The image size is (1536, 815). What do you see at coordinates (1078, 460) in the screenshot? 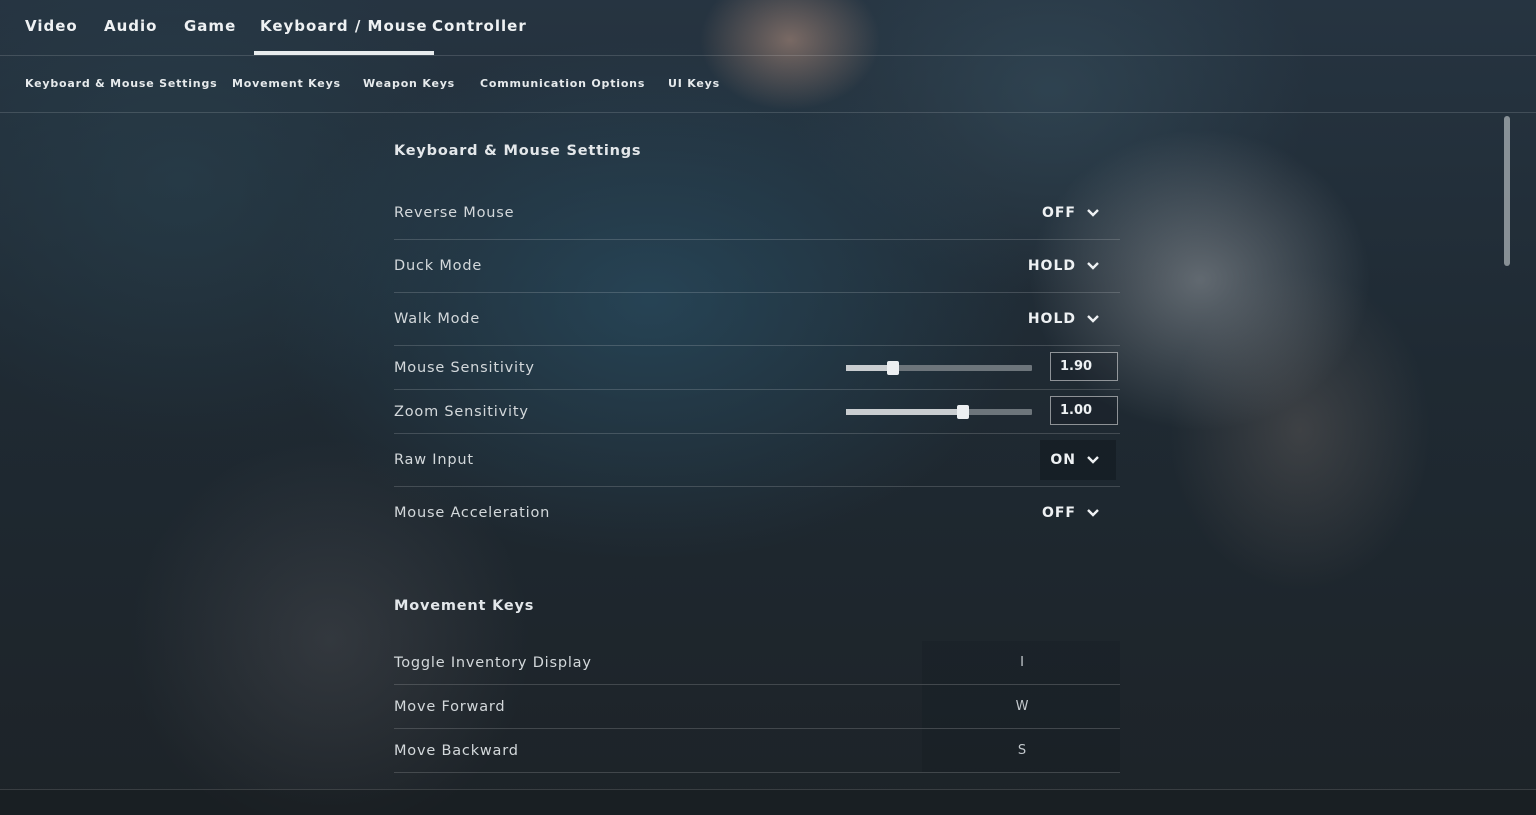
I see `raw-input-dropdown: ON` at bounding box center [1078, 460].